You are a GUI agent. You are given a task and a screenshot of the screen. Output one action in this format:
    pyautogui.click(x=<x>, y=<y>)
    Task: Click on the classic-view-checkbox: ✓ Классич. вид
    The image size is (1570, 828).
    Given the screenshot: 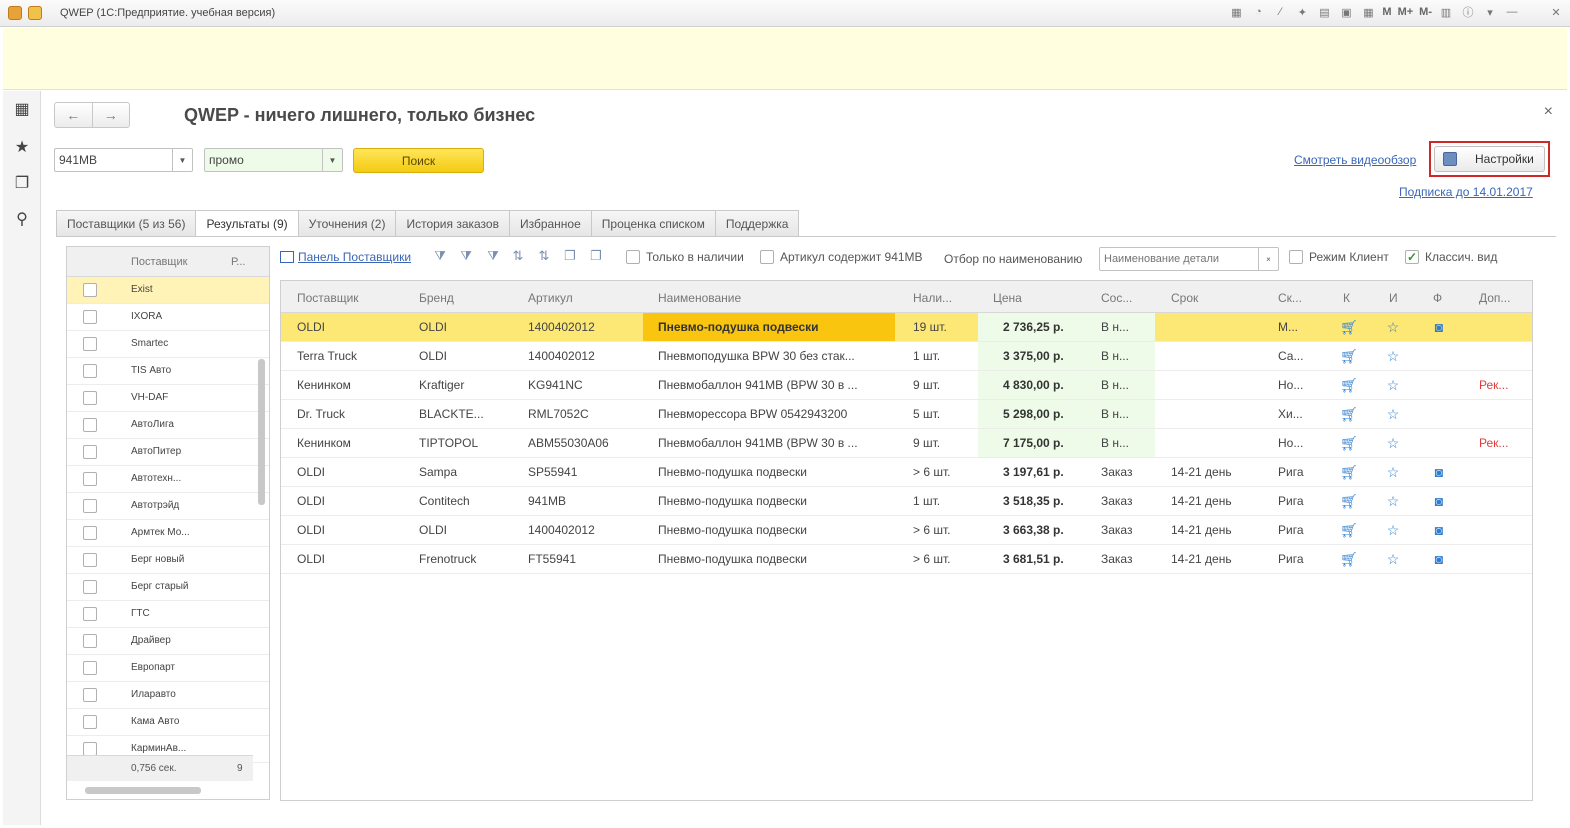 What is the action you would take?
    pyautogui.click(x=1451, y=257)
    